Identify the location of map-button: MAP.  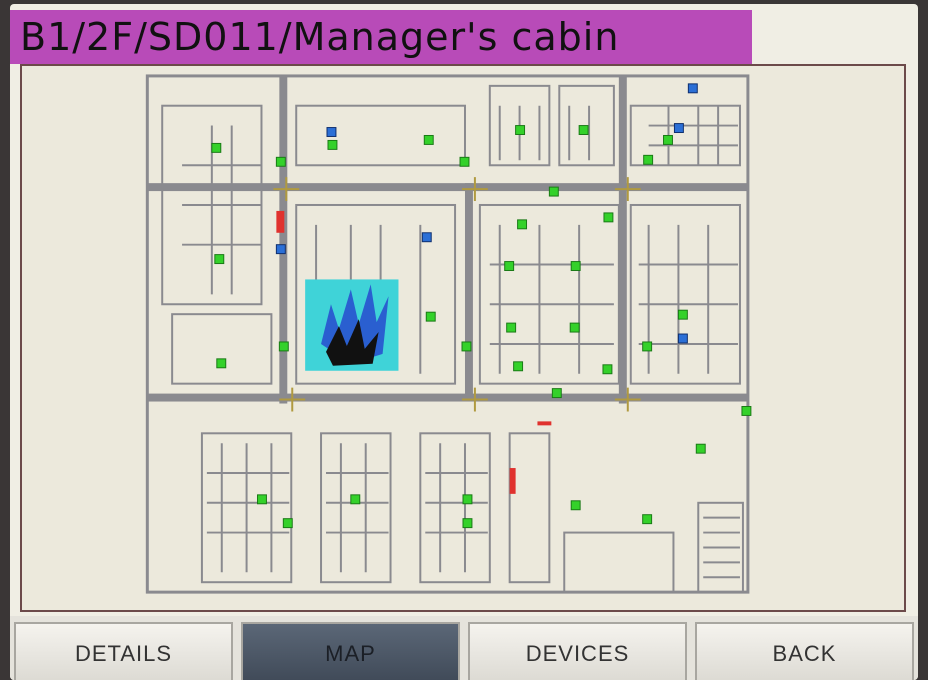
(350, 651).